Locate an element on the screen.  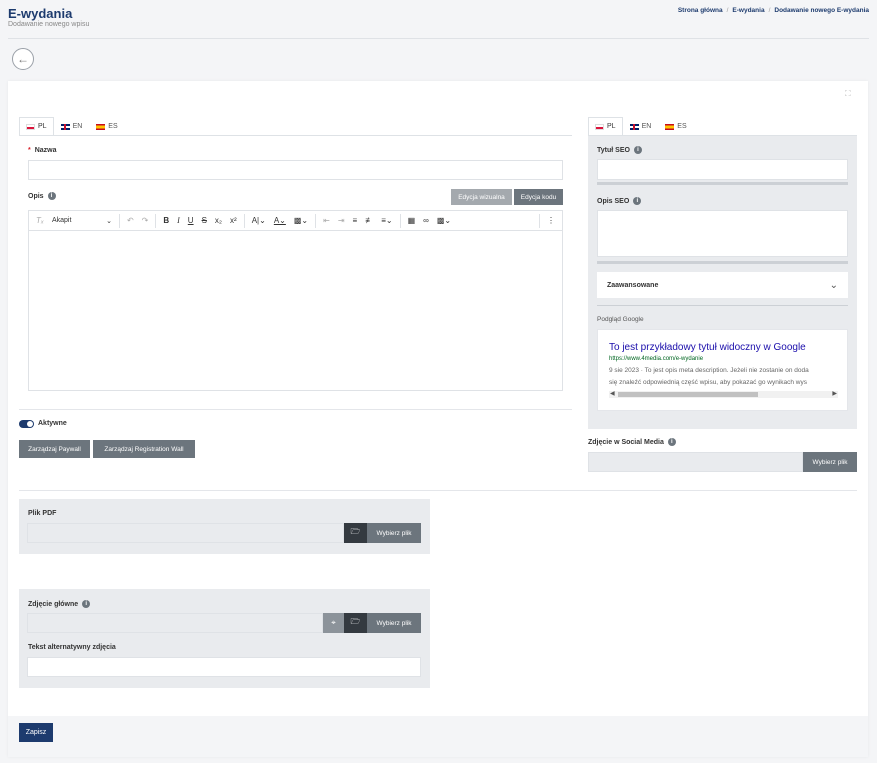
lang-tabs-content: PL EN ES is located at coordinates (295, 126).